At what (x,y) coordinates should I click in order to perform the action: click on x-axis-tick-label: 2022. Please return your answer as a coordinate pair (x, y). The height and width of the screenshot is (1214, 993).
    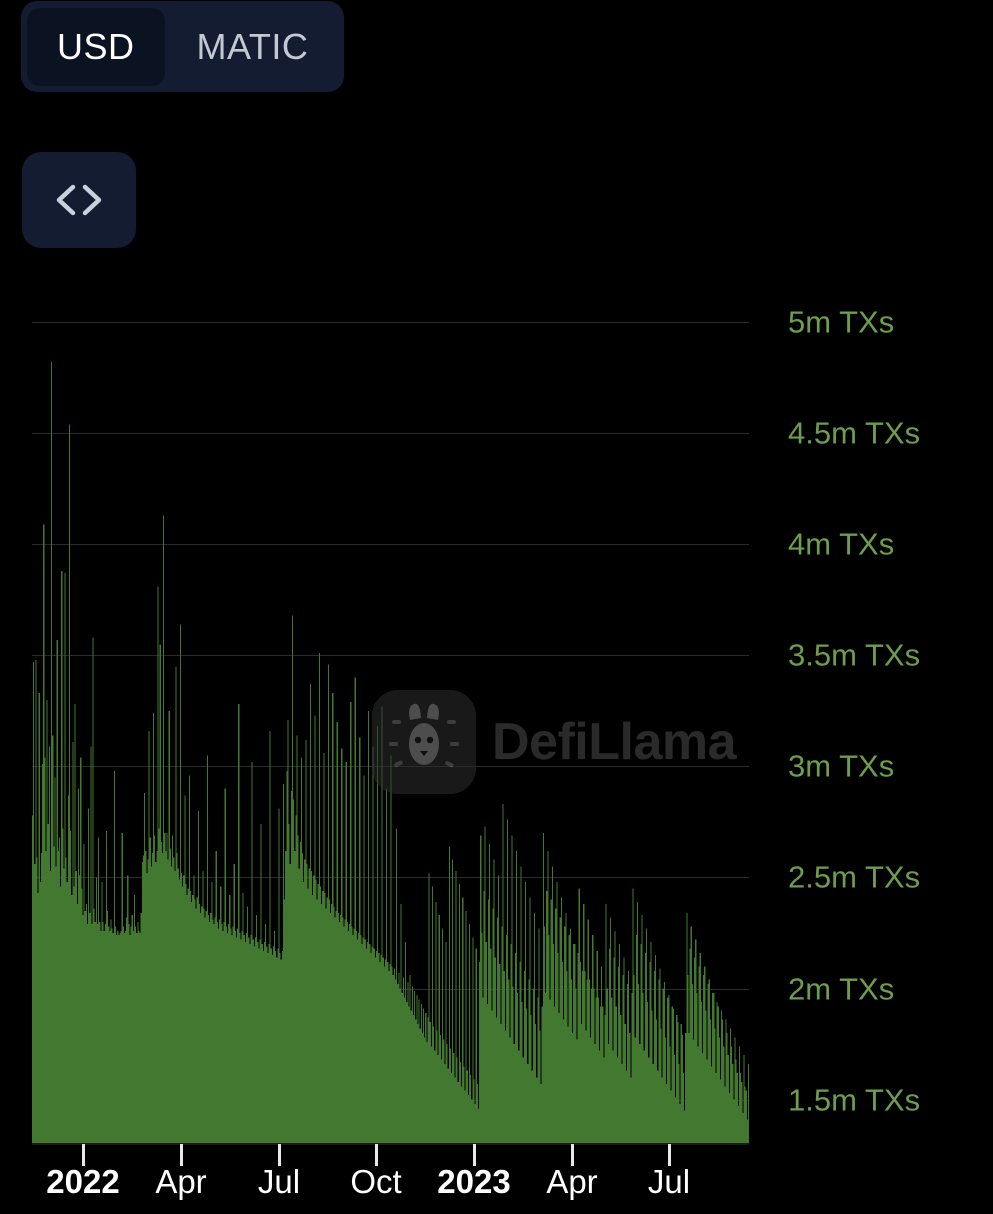
    Looking at the image, I should click on (83, 1181).